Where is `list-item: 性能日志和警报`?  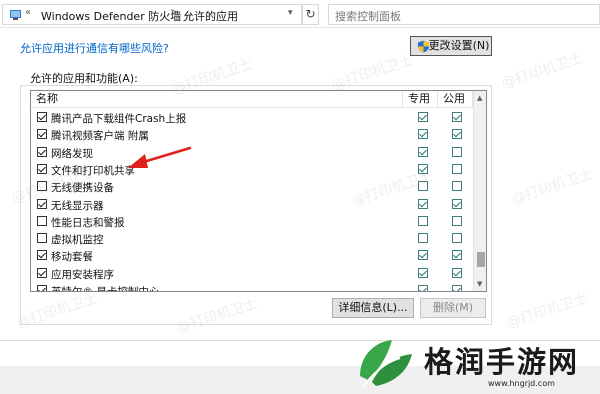
list-item: 性能日志和警报 is located at coordinates (251, 221).